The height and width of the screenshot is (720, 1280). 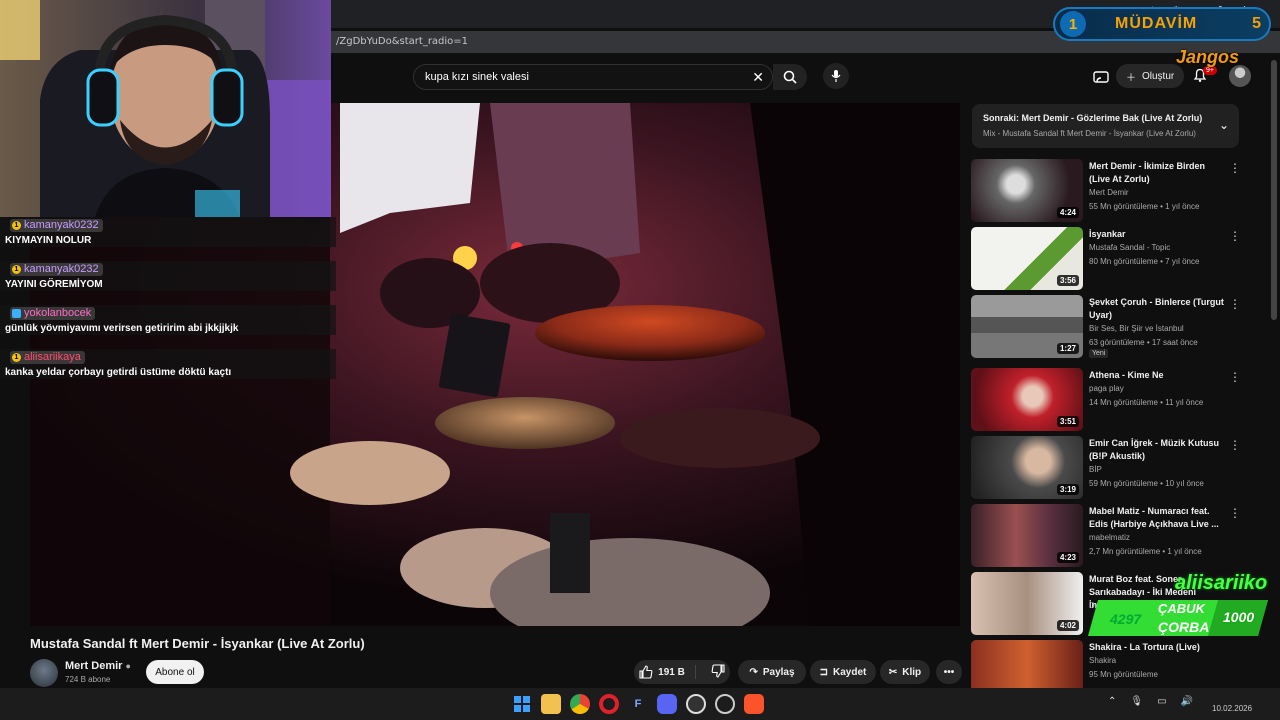 What do you see at coordinates (1156, 234) in the screenshot?
I see `recommendation-title: İsyankar` at bounding box center [1156, 234].